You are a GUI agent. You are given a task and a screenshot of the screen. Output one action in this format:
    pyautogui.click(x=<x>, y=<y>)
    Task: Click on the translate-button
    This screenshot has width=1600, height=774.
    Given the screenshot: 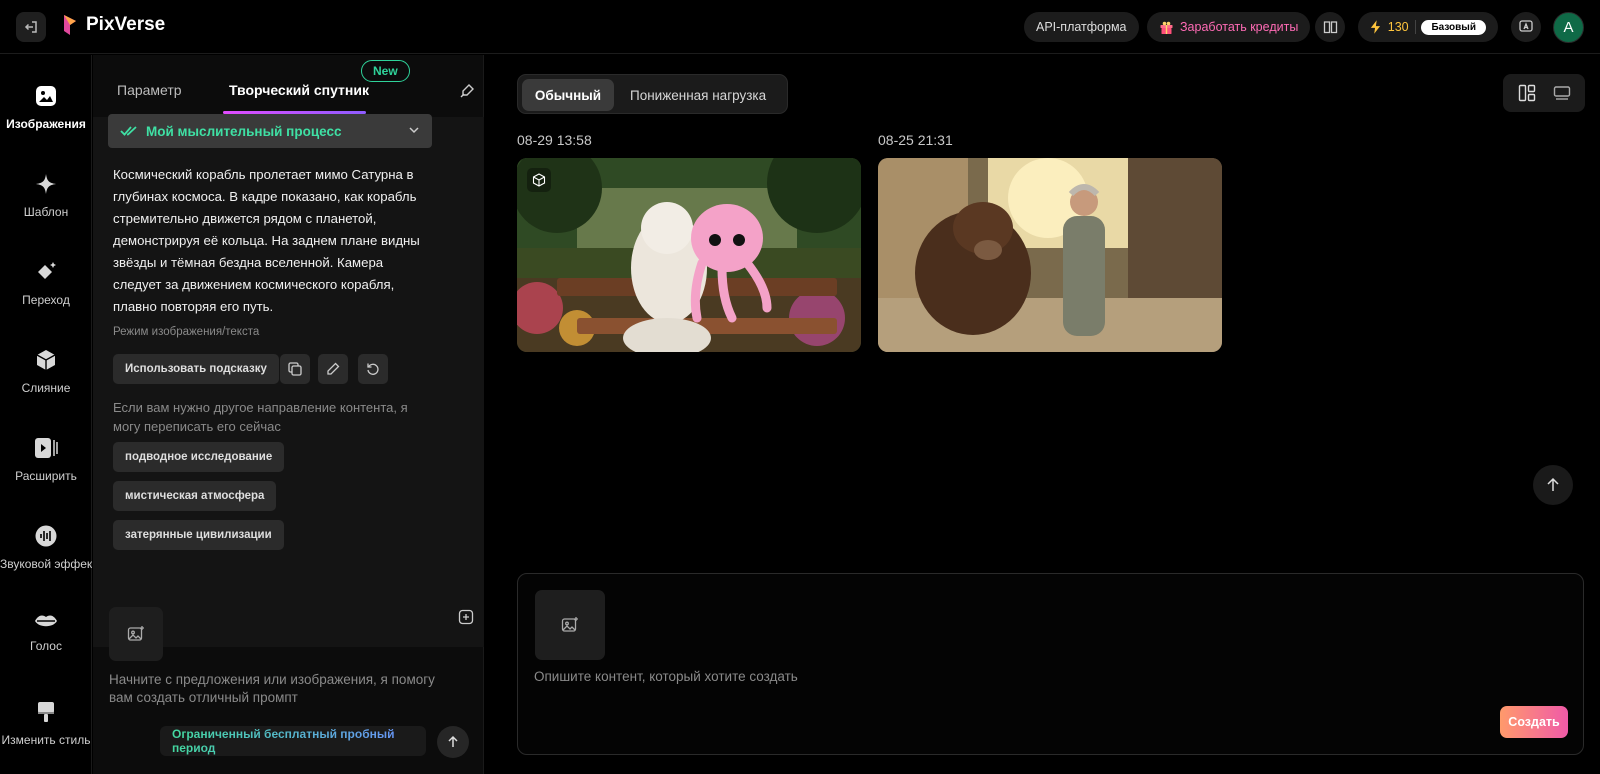 What is the action you would take?
    pyautogui.click(x=1526, y=27)
    